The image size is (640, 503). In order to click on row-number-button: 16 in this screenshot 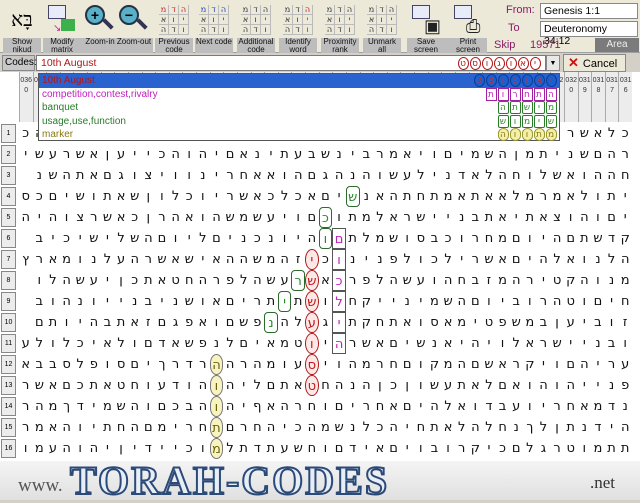, I will do `click(8, 448)`.